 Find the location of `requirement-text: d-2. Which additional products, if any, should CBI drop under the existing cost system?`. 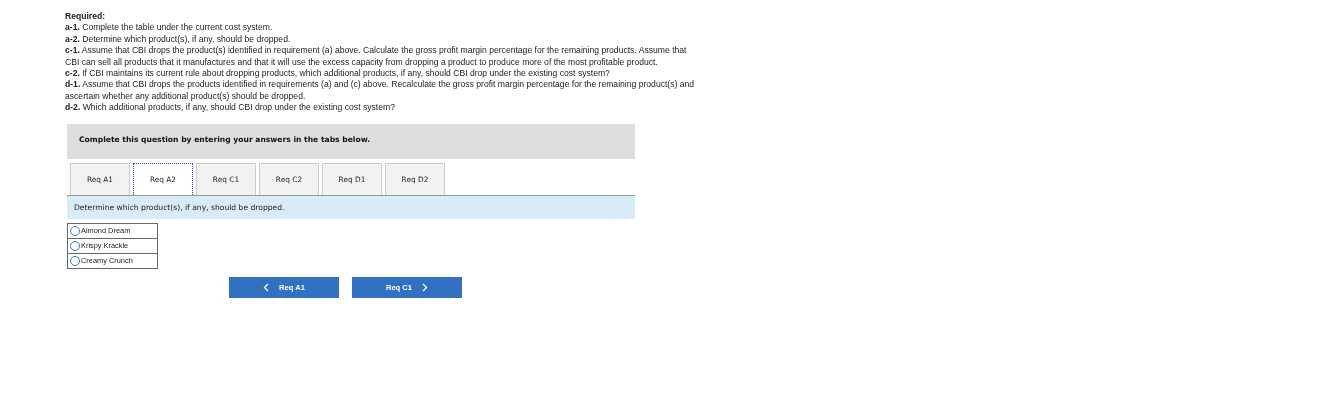

requirement-text: d-2. Which additional products, if any, should CBI drop under the existing cost system? is located at coordinates (230, 108).